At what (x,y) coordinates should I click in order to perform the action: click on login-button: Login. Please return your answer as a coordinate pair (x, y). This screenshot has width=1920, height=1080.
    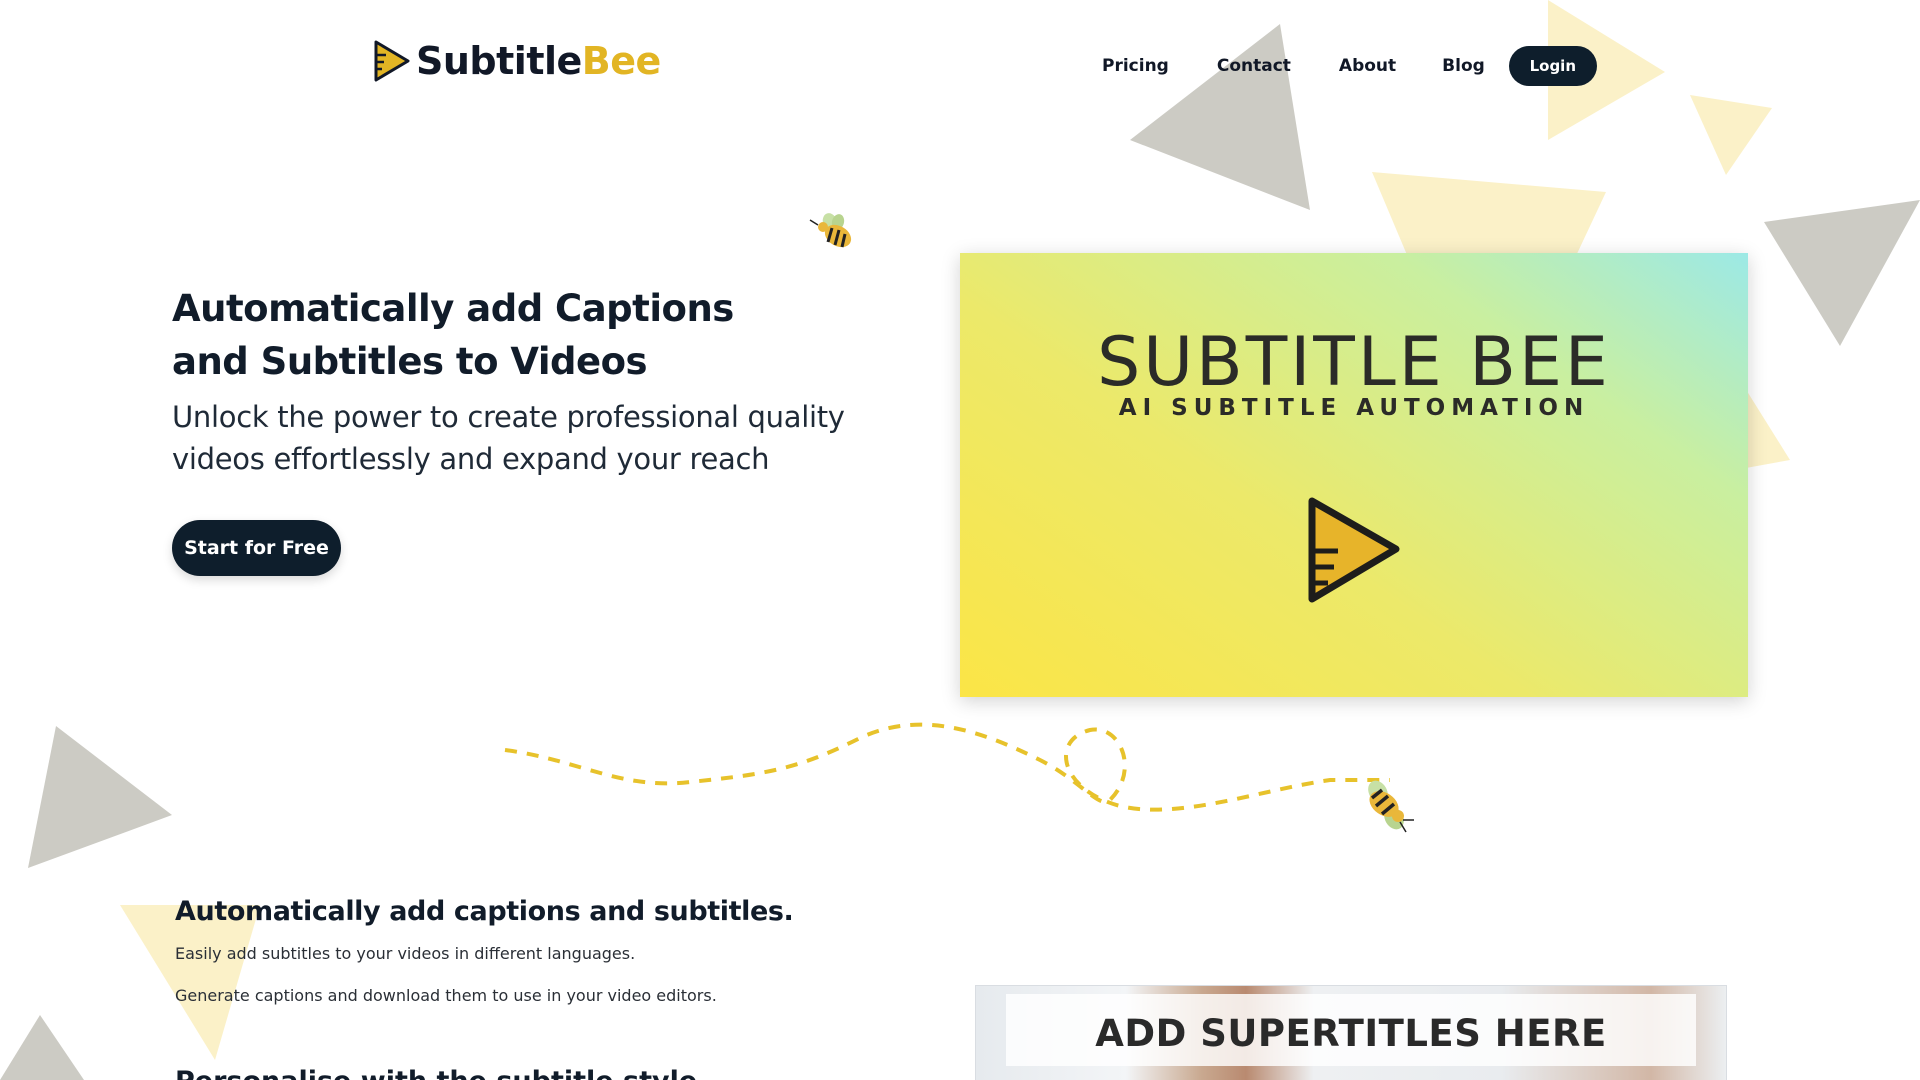
    Looking at the image, I should click on (1552, 66).